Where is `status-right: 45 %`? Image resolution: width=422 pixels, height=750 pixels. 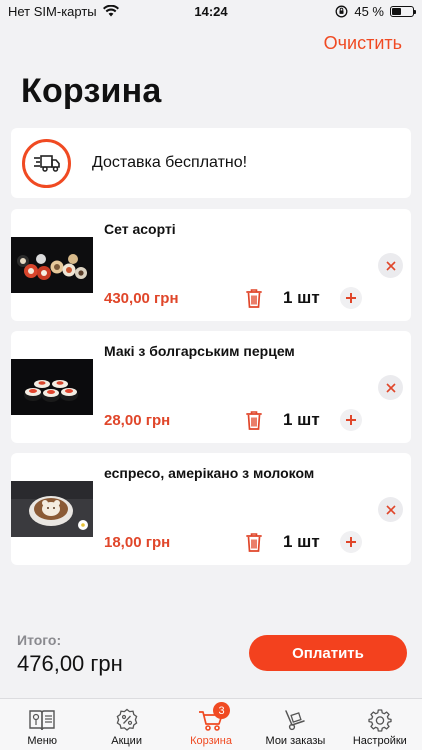
status-right: 45 % is located at coordinates (375, 11).